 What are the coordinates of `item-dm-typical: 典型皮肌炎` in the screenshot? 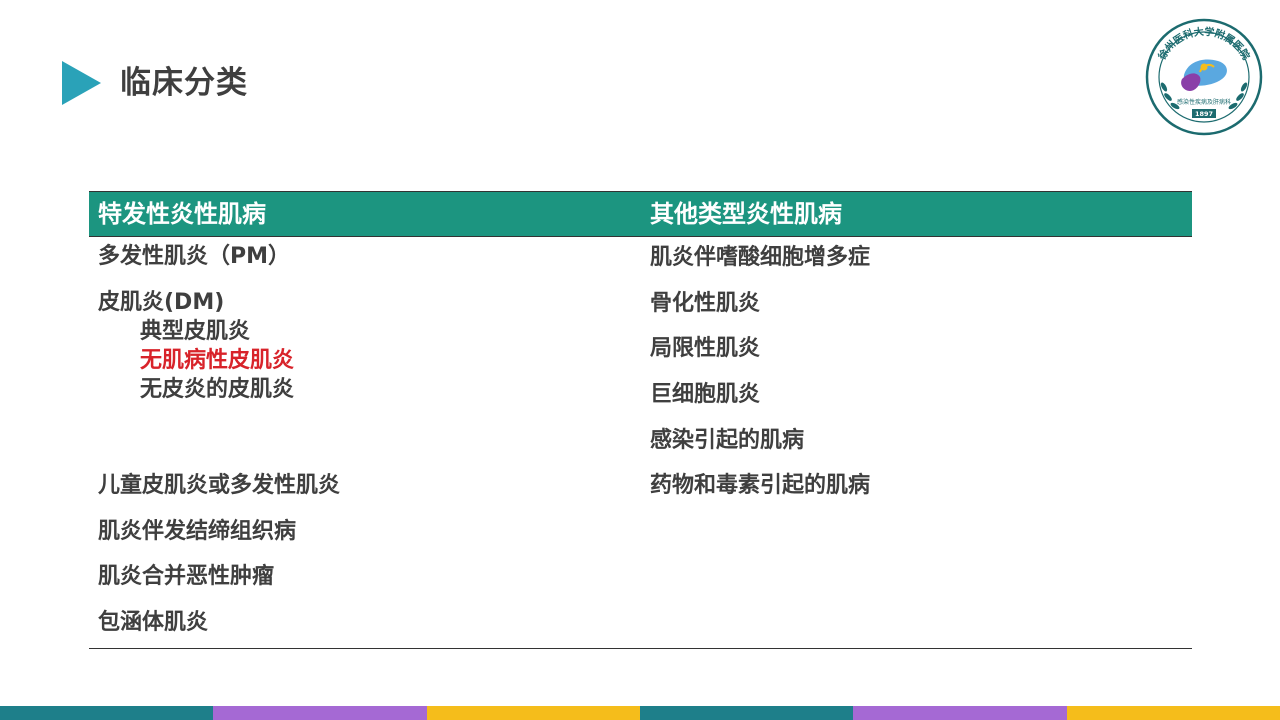 It's located at (195, 331).